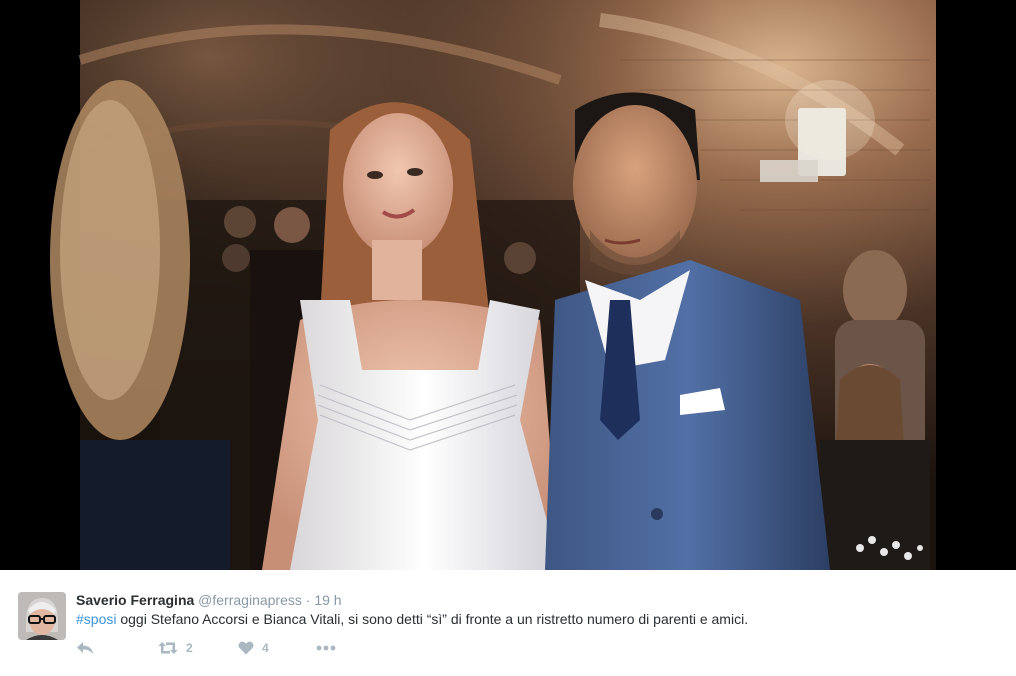  I want to click on retweet-icon, so click(168, 648).